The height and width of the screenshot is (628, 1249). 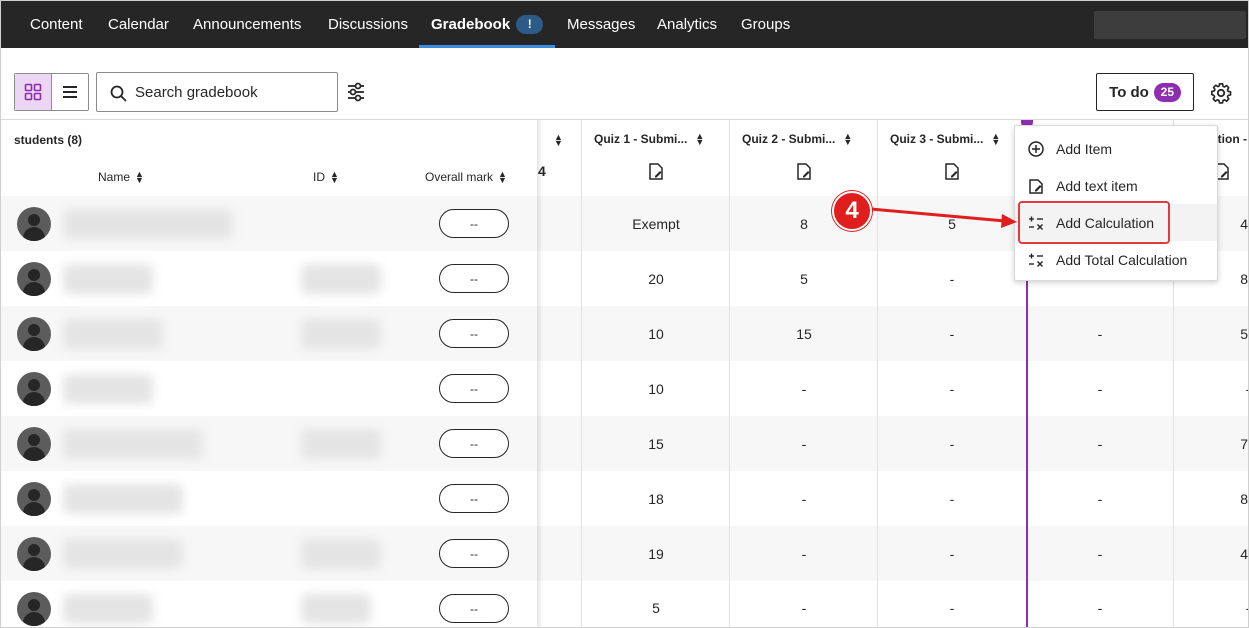 What do you see at coordinates (121, 177) in the screenshot?
I see `name-column-header: Name ▲ ▼` at bounding box center [121, 177].